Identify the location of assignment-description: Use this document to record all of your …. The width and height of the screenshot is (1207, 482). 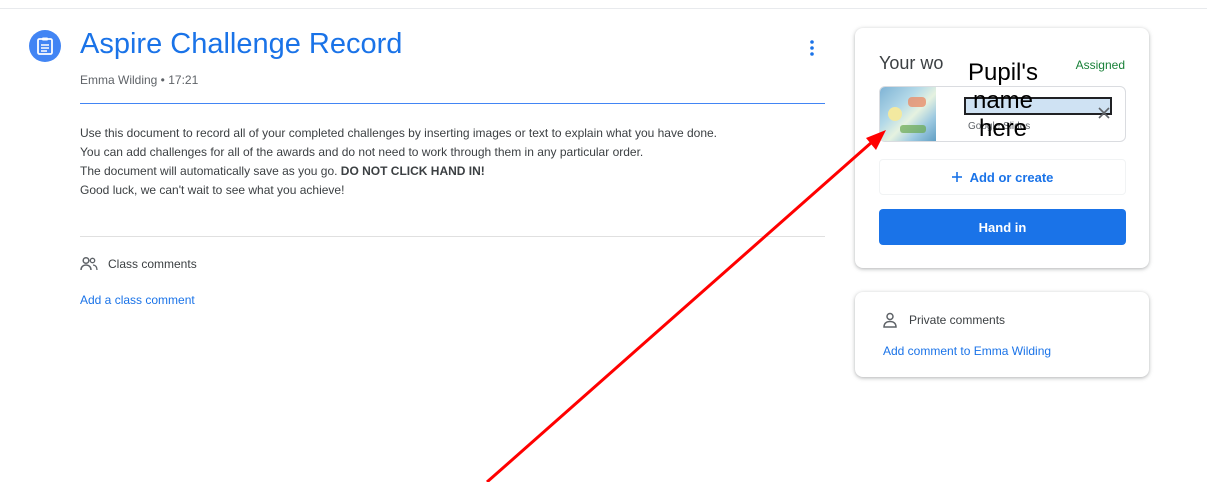
(440, 162).